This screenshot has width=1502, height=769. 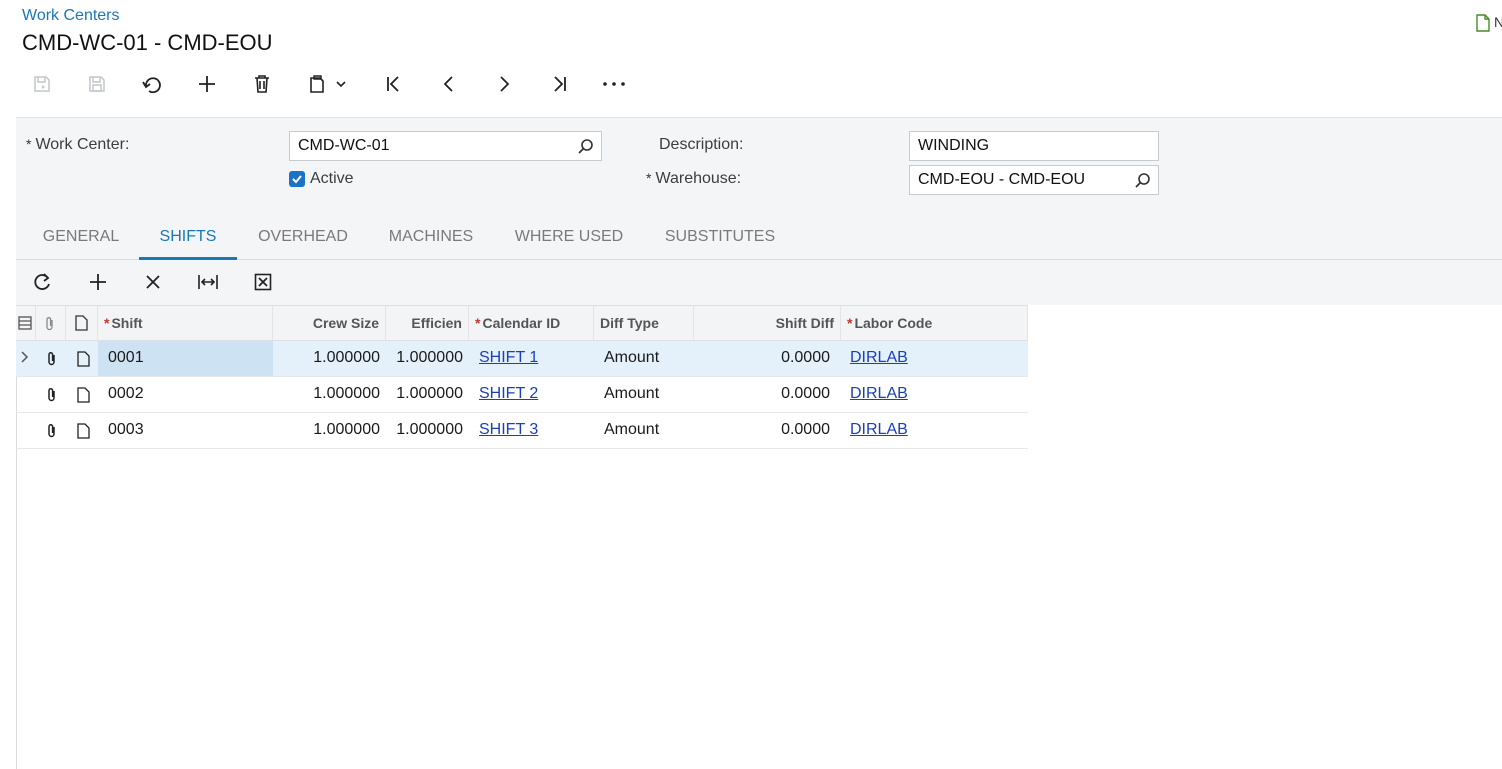 I want to click on notes-label: N, so click(x=1498, y=22).